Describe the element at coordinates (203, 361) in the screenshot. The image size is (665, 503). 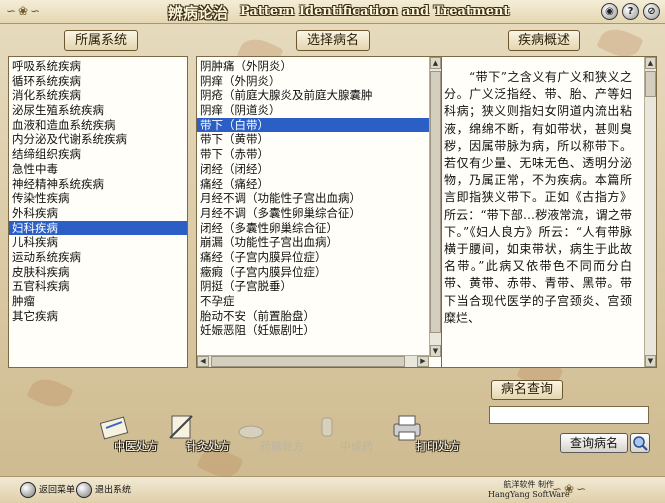
I see `scroll-left-icon: ◀` at that location.